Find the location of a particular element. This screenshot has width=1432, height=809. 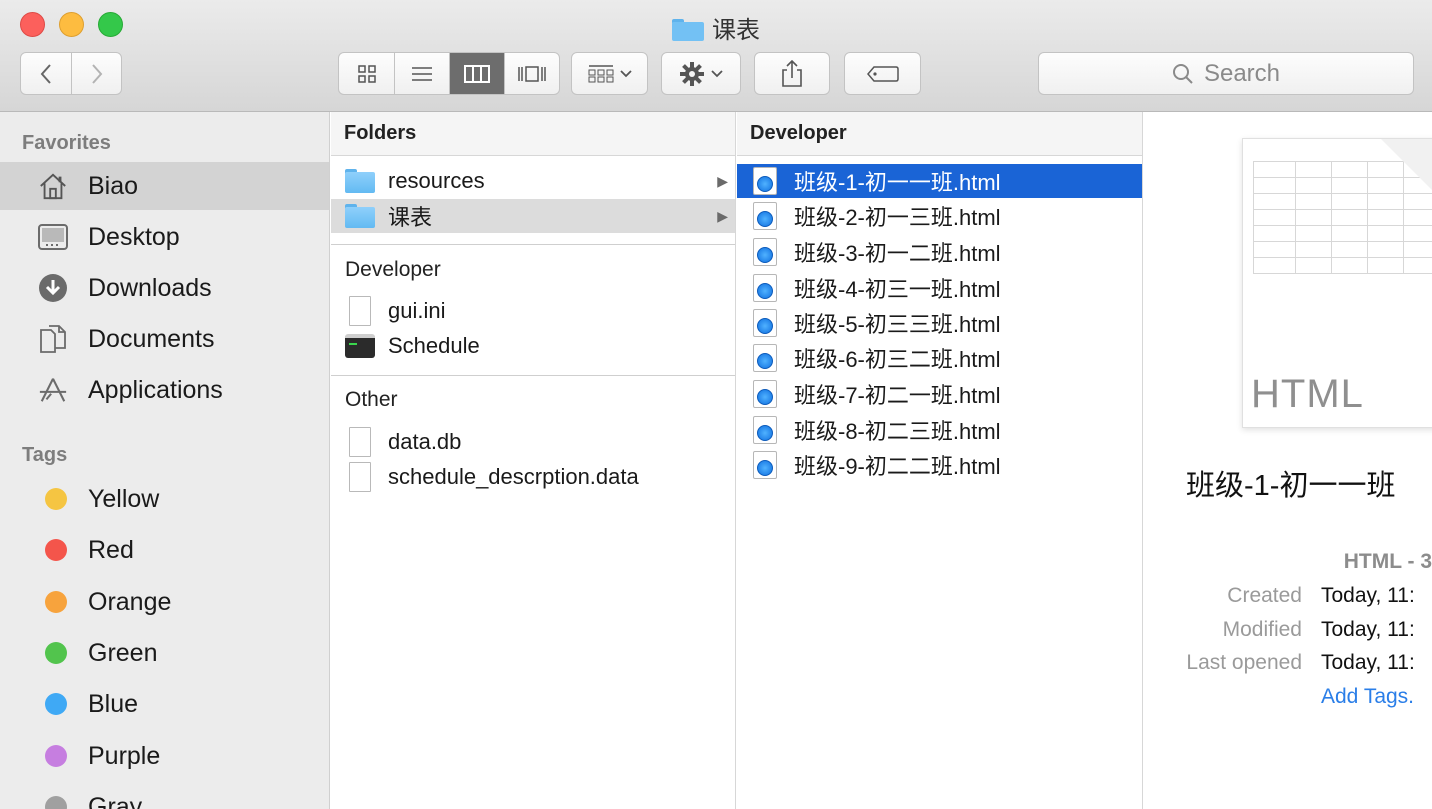

html-file-row: 班级-3-初一二班.html is located at coordinates (939, 252).